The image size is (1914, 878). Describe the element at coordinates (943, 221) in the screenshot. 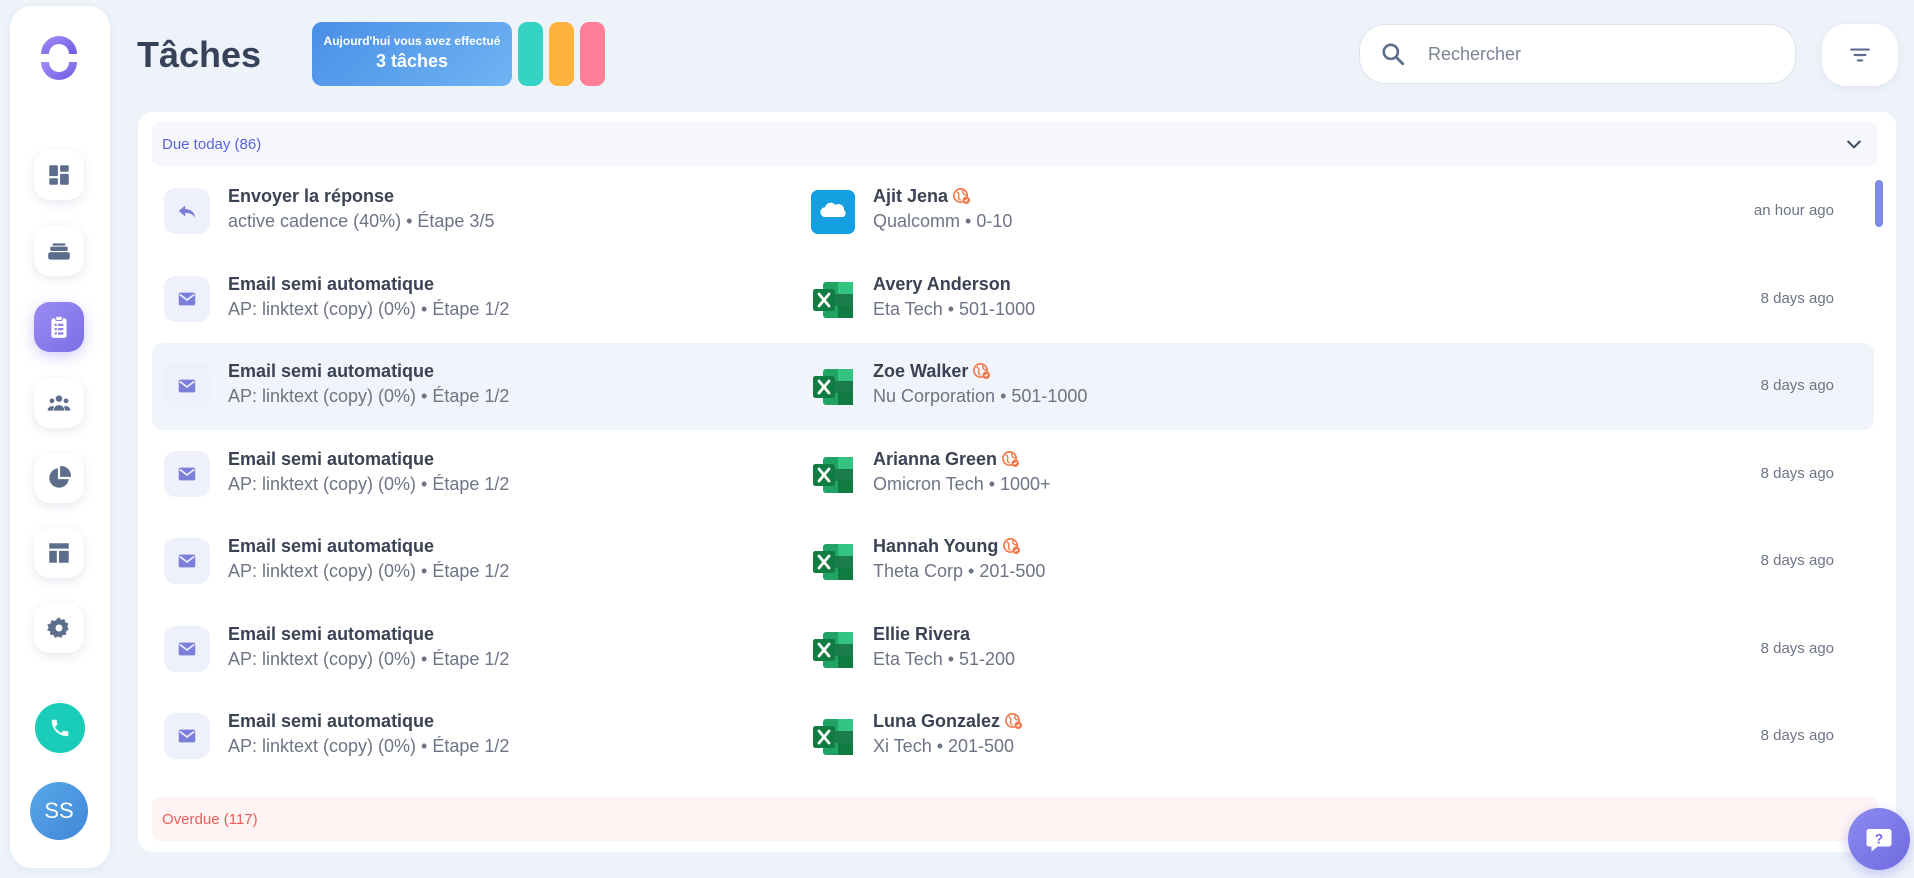

I see `contact-company: Qualcomm • 0-10` at that location.